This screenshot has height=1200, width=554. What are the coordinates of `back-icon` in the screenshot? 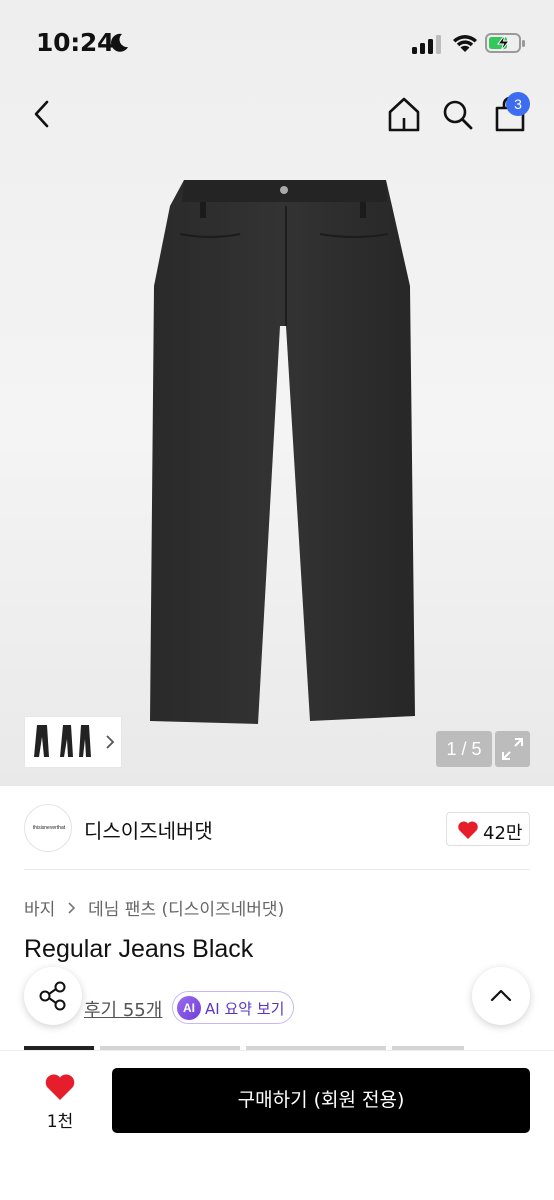 It's located at (42, 114).